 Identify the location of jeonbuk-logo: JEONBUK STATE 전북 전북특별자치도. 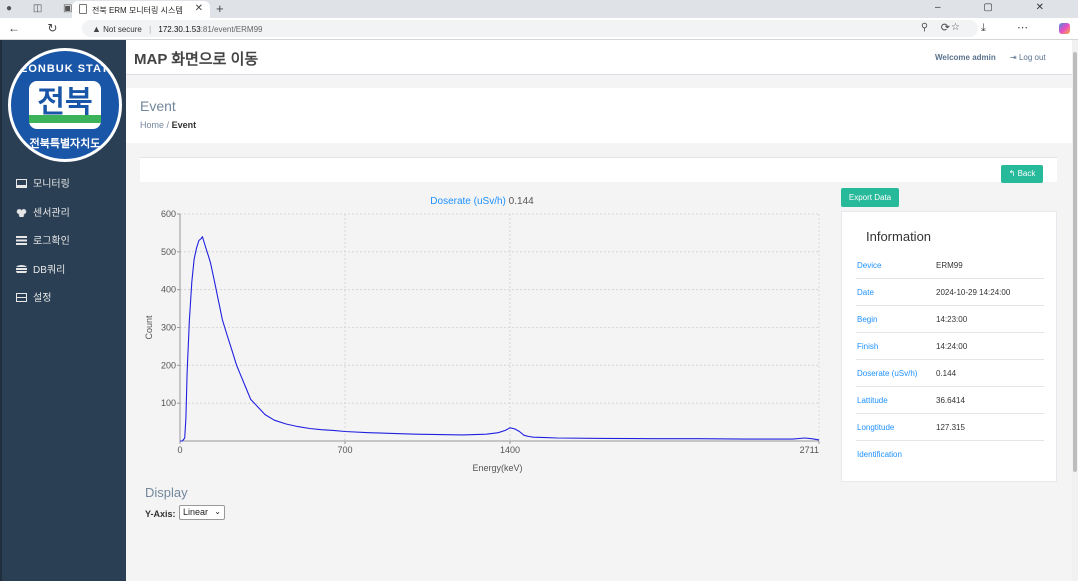
(65, 105).